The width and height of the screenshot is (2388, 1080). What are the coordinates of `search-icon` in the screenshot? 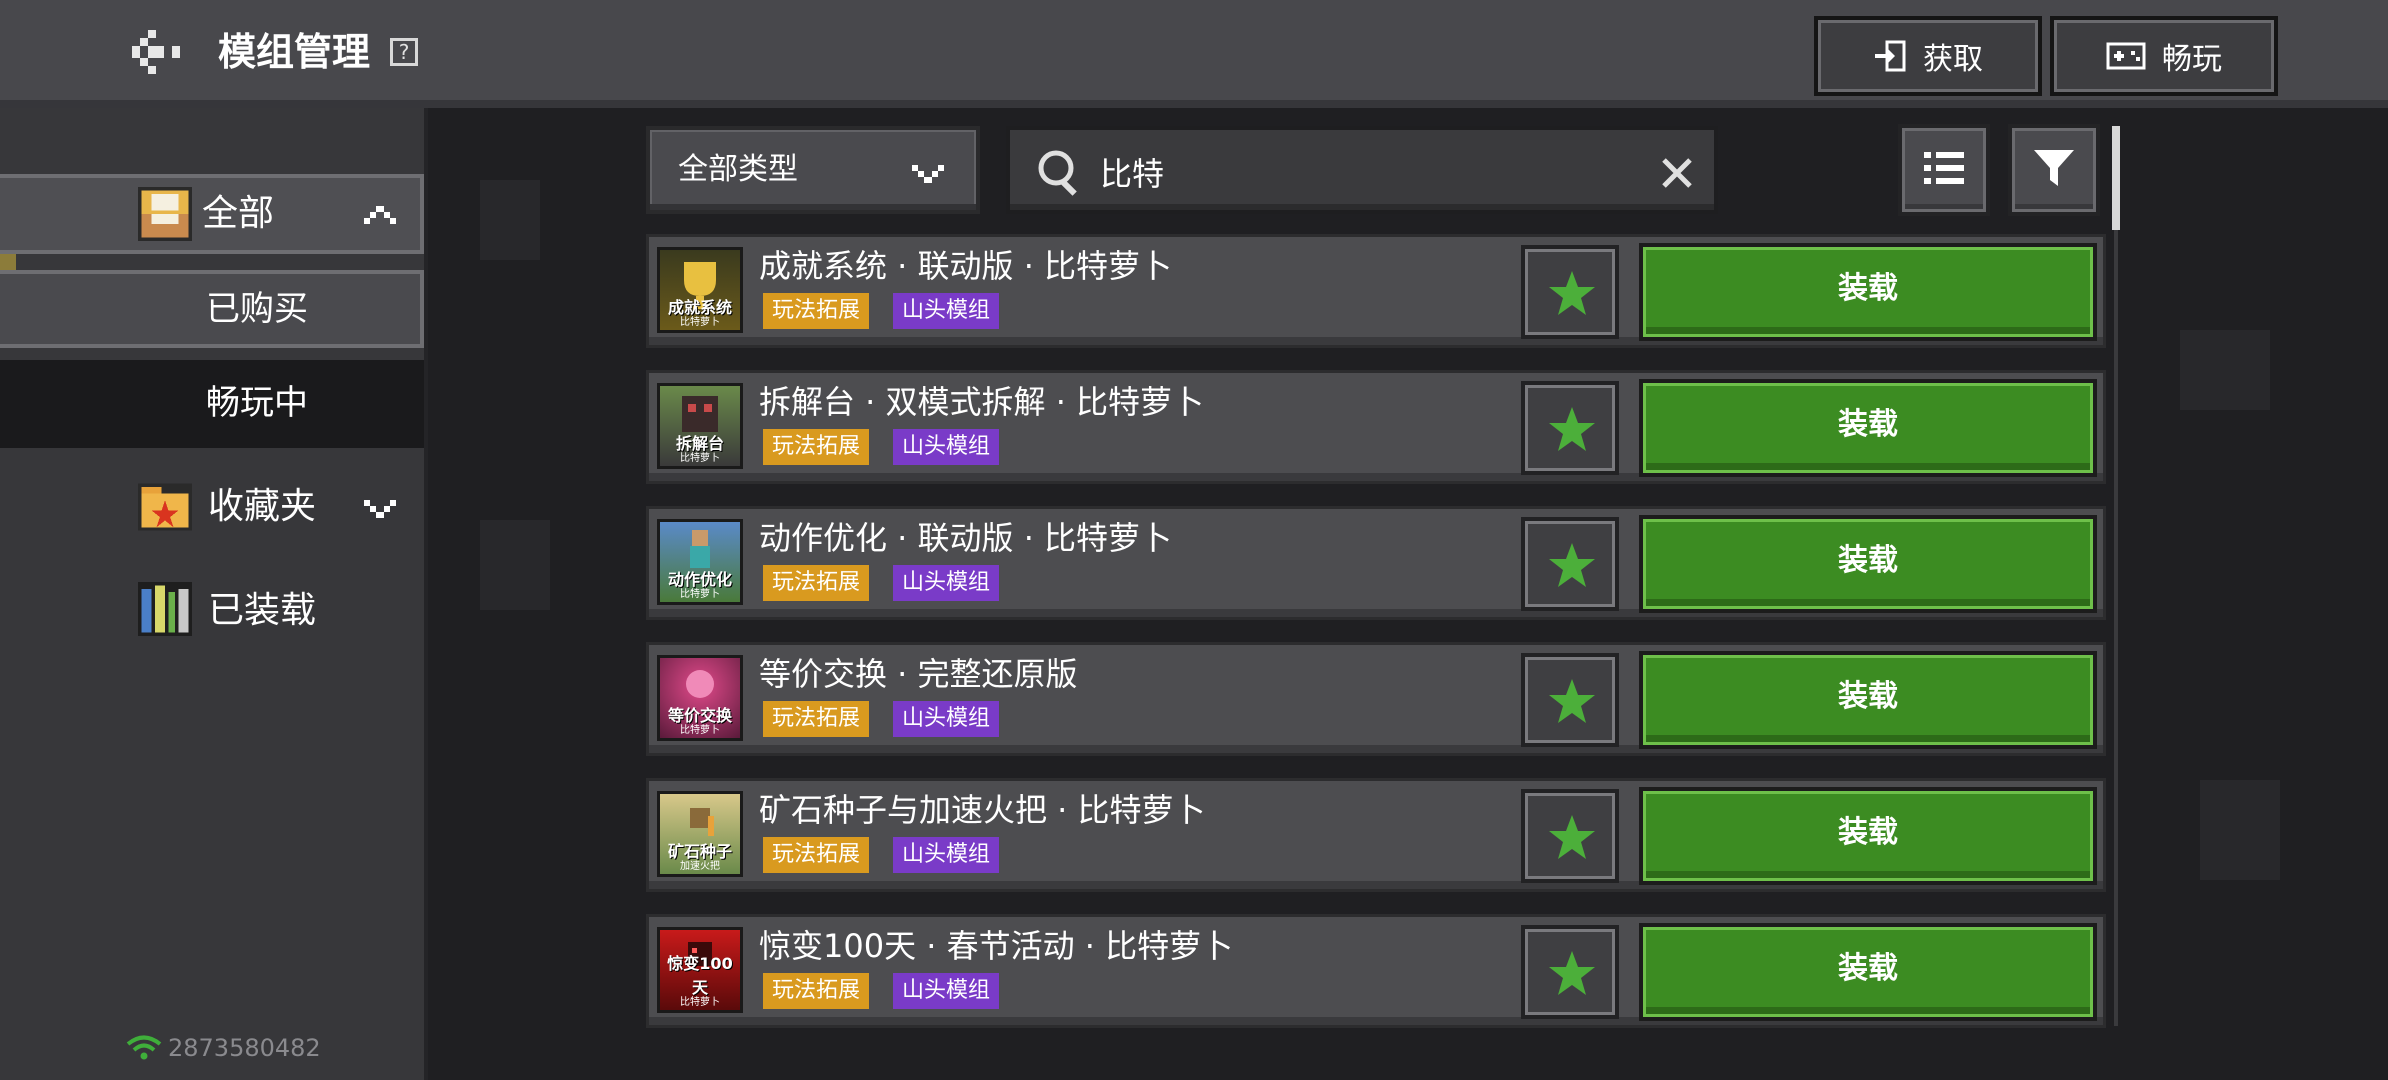 It's located at (1057, 173).